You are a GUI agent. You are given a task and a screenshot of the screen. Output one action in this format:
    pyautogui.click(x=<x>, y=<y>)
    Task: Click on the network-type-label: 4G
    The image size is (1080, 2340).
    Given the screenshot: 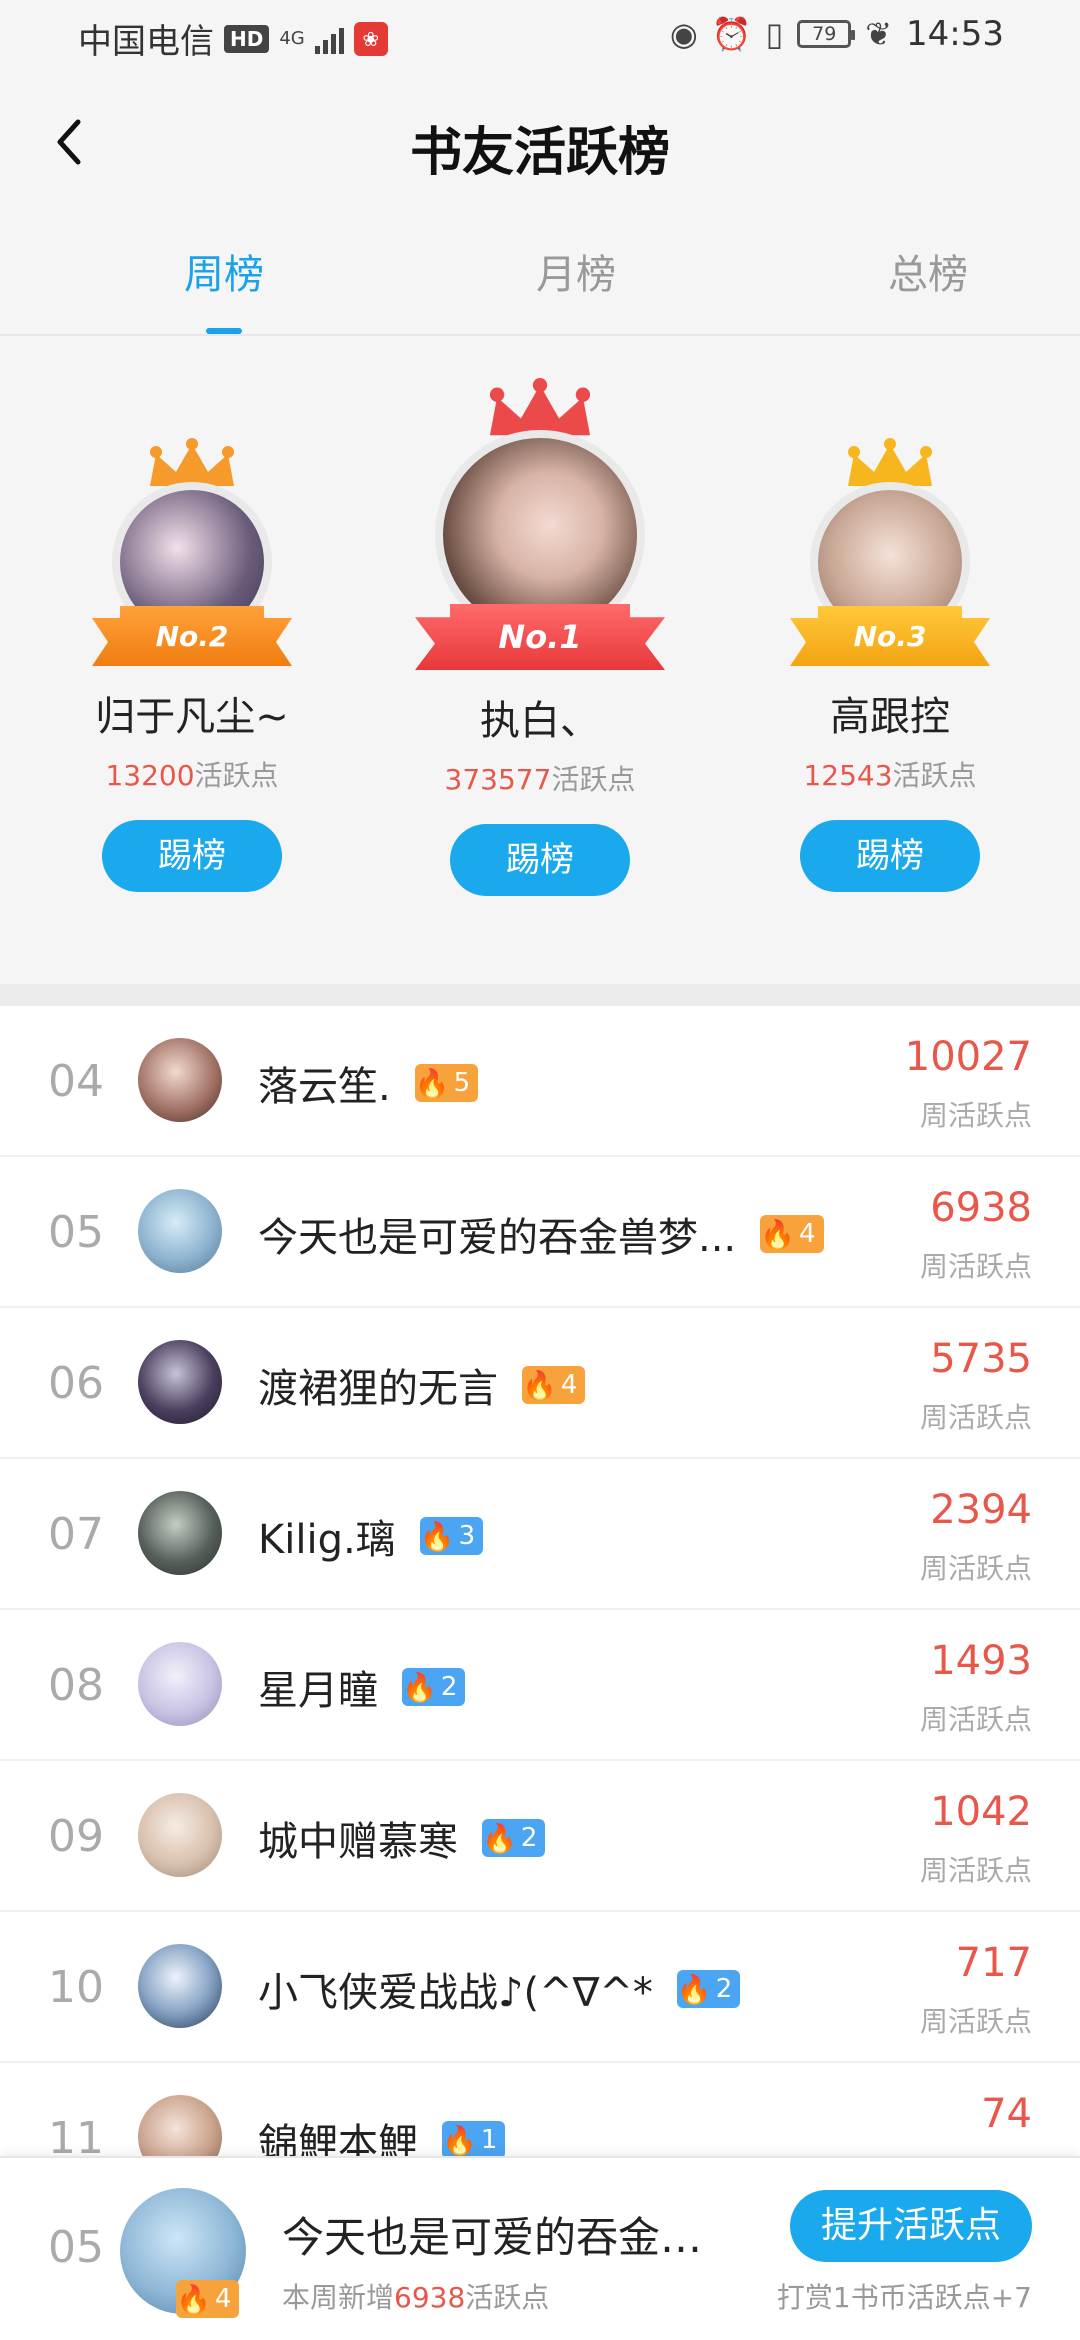 What is the action you would take?
    pyautogui.click(x=292, y=38)
    